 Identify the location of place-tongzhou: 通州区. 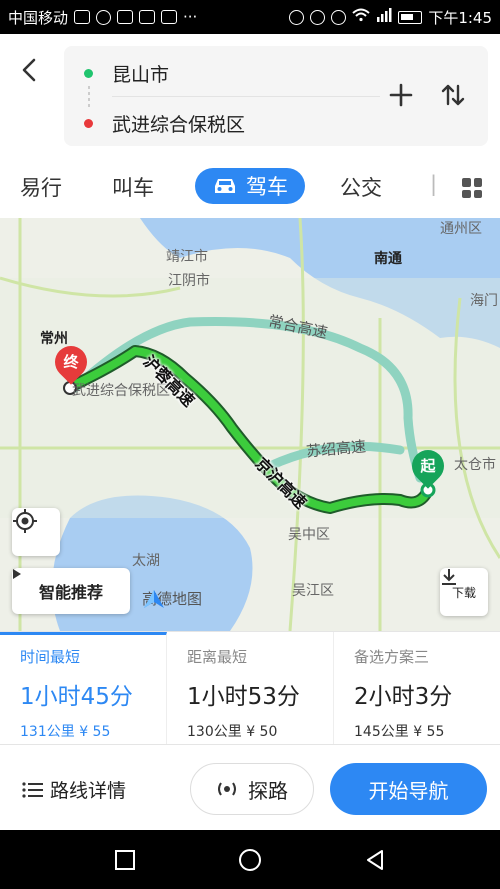
(461, 229).